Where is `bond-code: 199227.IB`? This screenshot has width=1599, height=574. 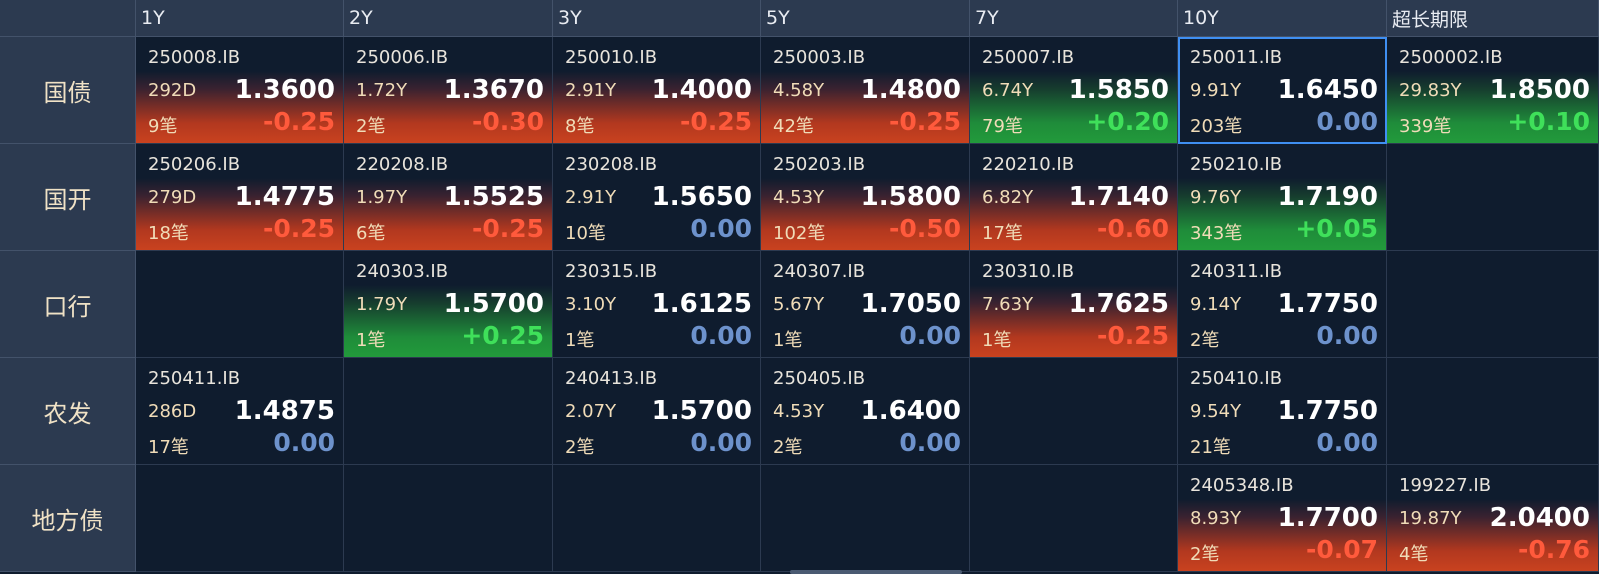
bond-code: 199227.IB is located at coordinates (1445, 485).